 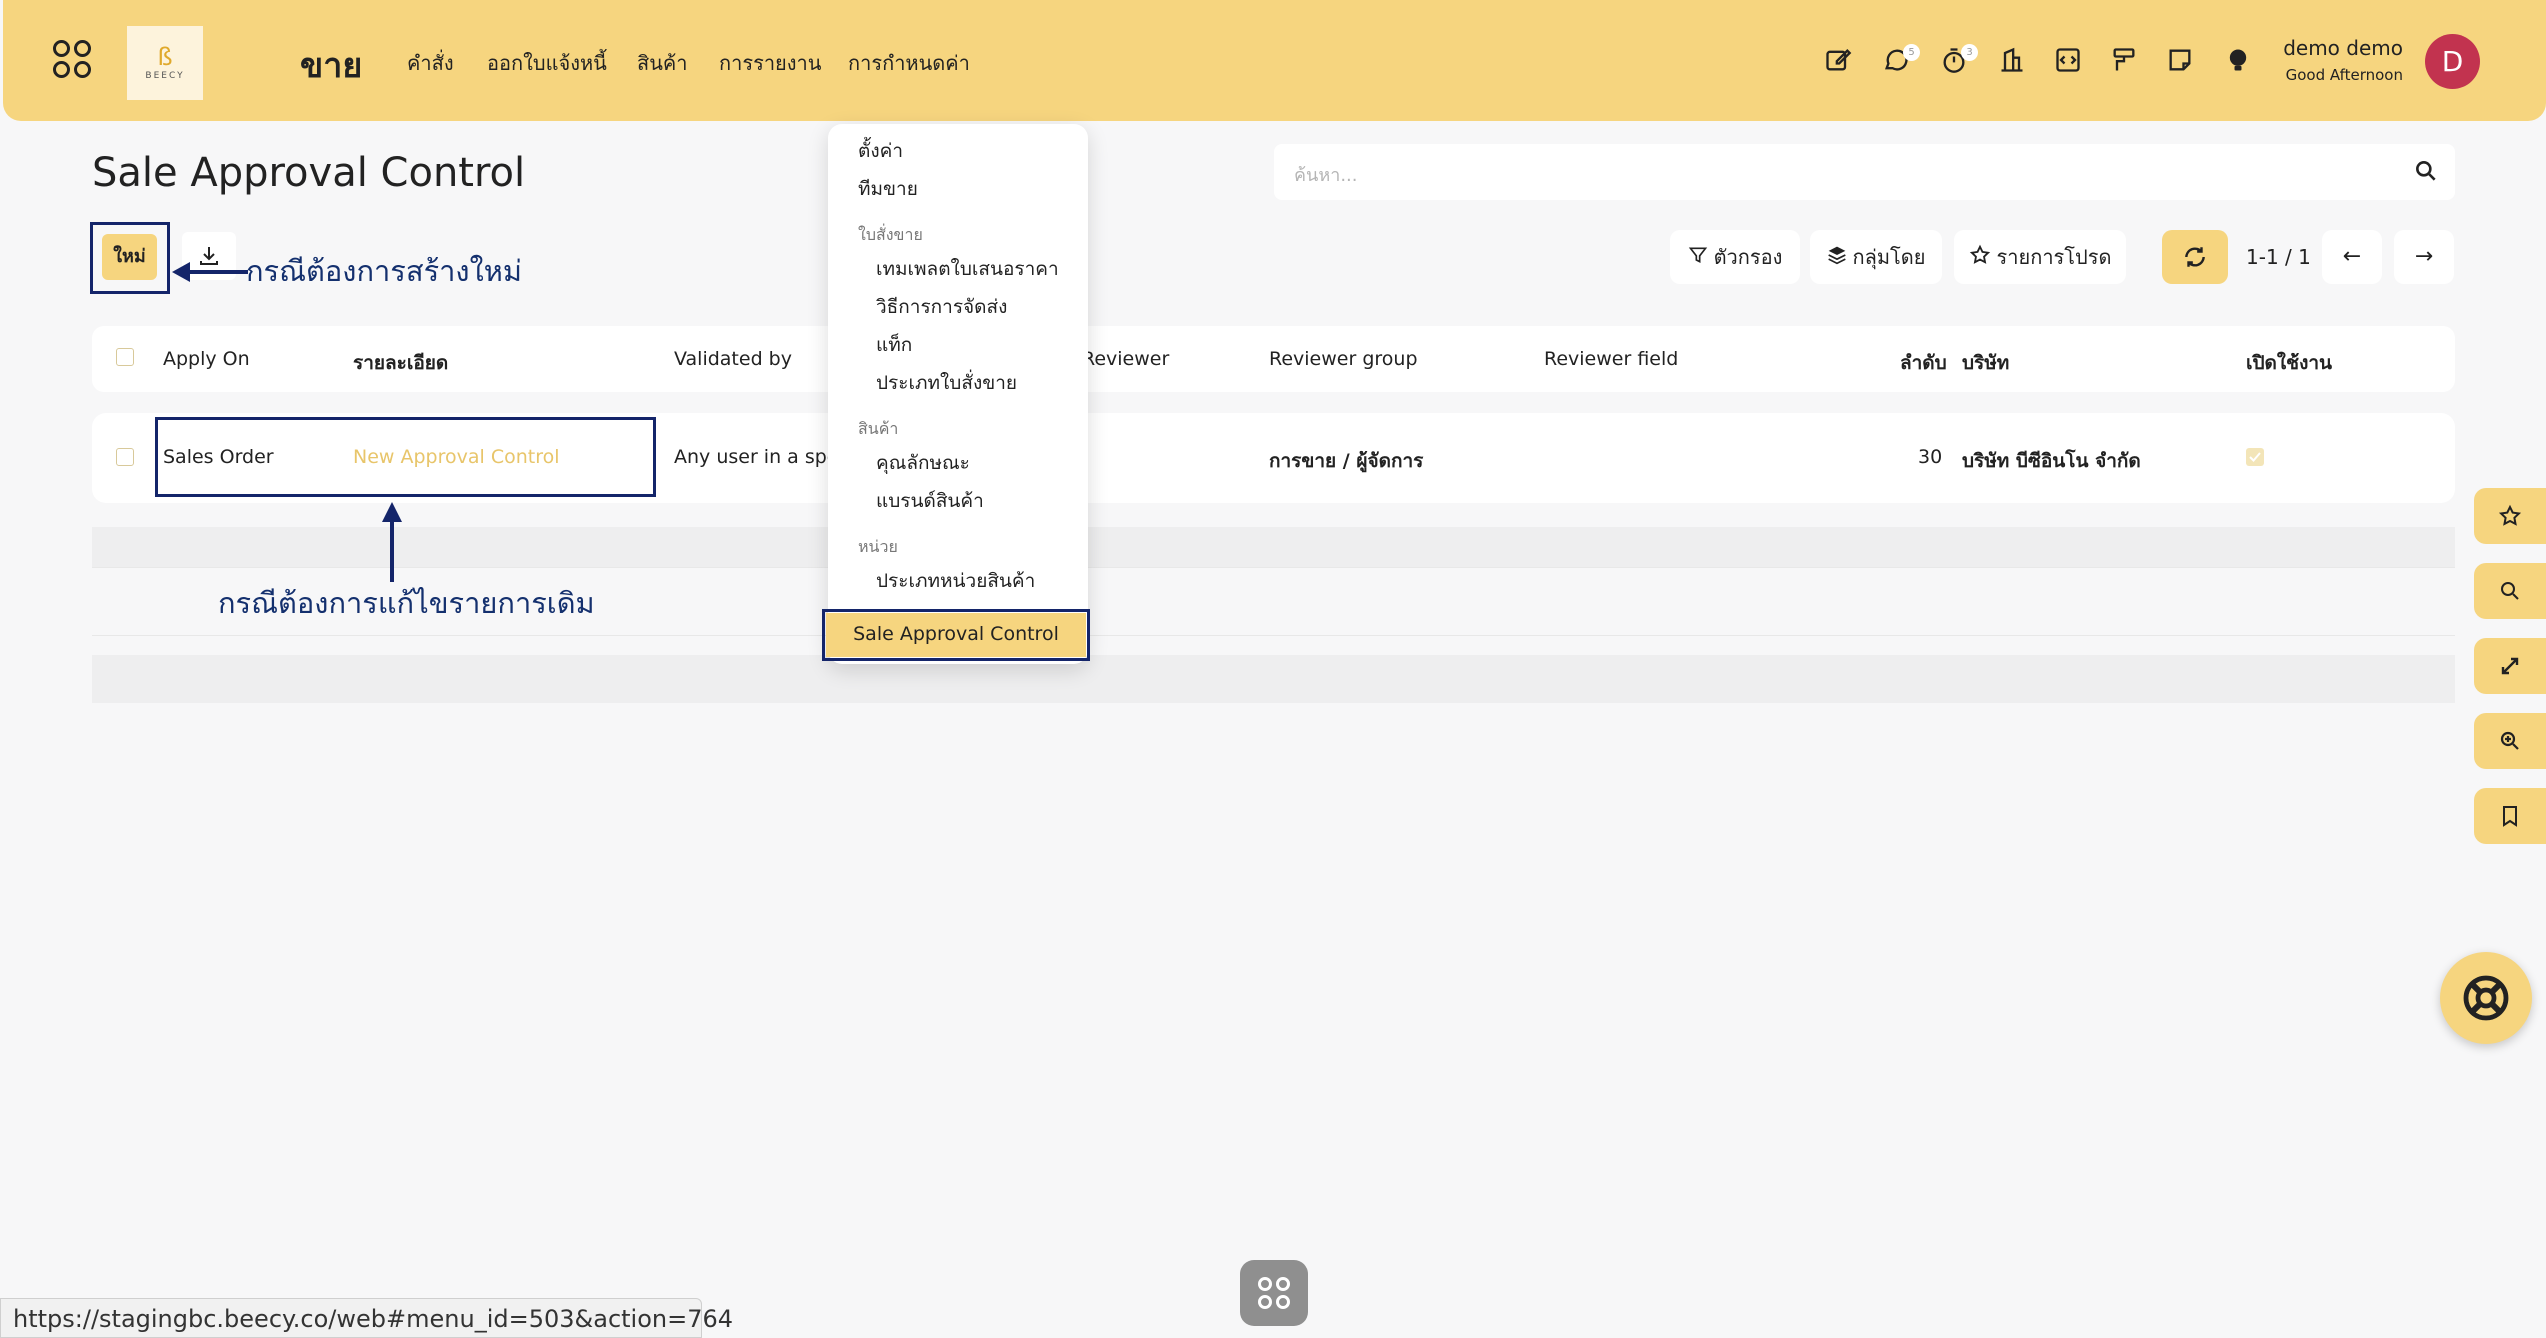 What do you see at coordinates (2289, 363) in the screenshot?
I see `col-active: เปิดใช้งาน` at bounding box center [2289, 363].